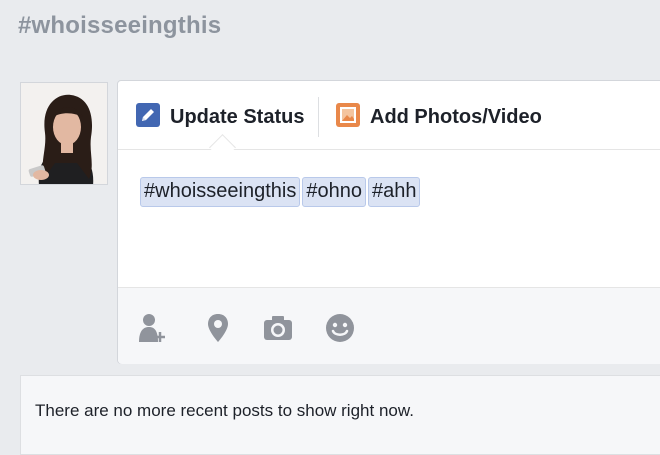 This screenshot has height=455, width=660. What do you see at coordinates (120, 25) in the screenshot?
I see `page-title: #whoisseeingthis` at bounding box center [120, 25].